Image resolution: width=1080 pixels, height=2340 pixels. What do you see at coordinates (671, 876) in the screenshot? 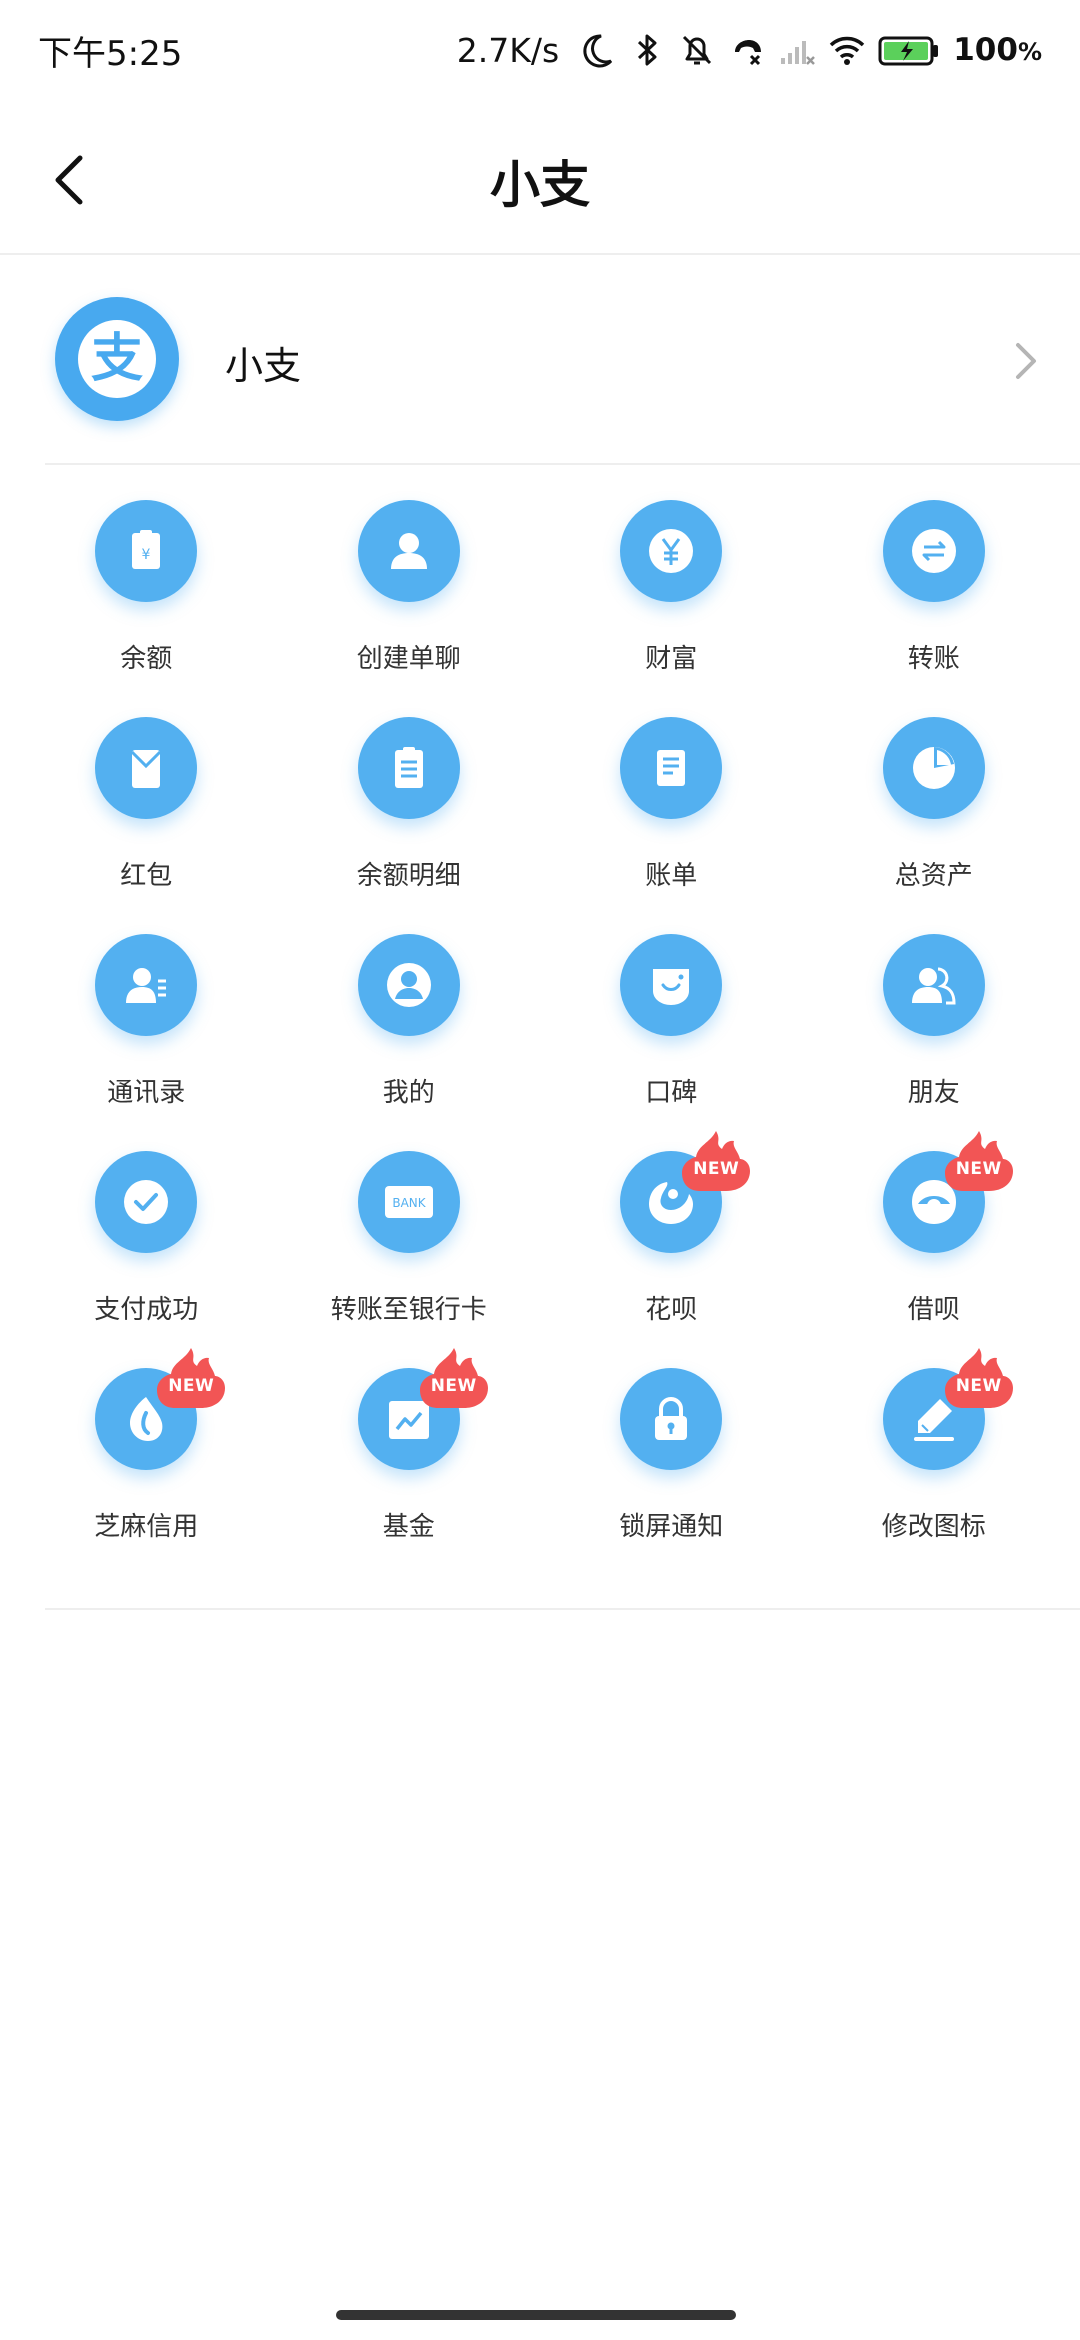
I see `grid-item-label: 账单` at bounding box center [671, 876].